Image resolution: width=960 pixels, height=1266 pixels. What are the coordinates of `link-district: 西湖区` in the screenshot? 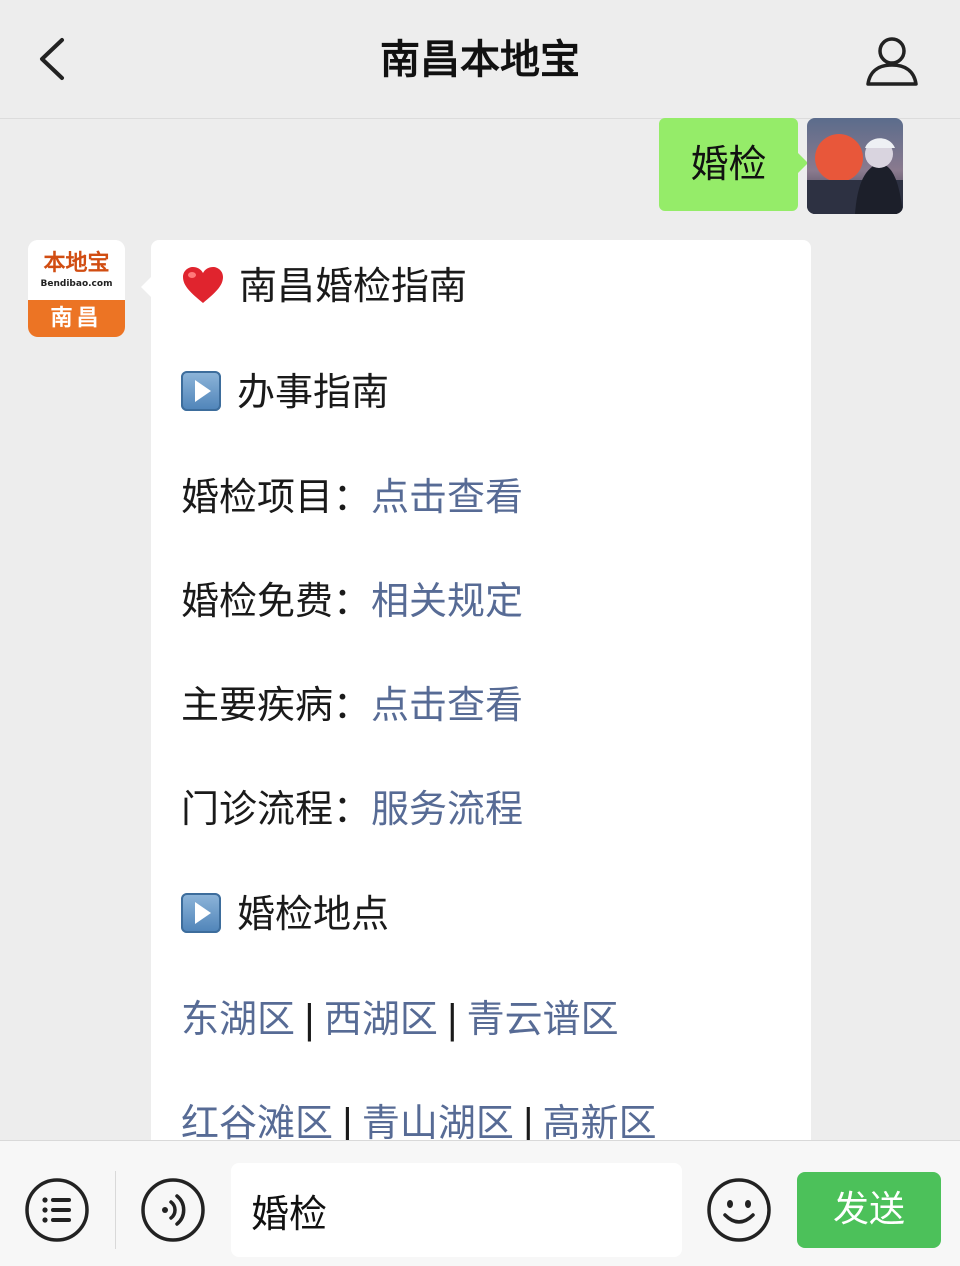 It's located at (381, 1019).